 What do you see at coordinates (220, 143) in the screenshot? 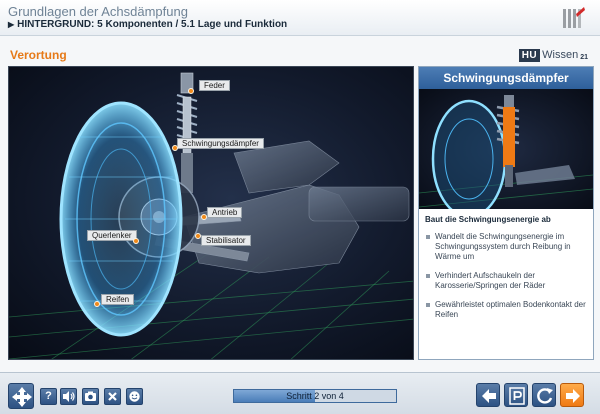
I see `label-schwingungsdaempfer: Schwingungsdämpfer` at bounding box center [220, 143].